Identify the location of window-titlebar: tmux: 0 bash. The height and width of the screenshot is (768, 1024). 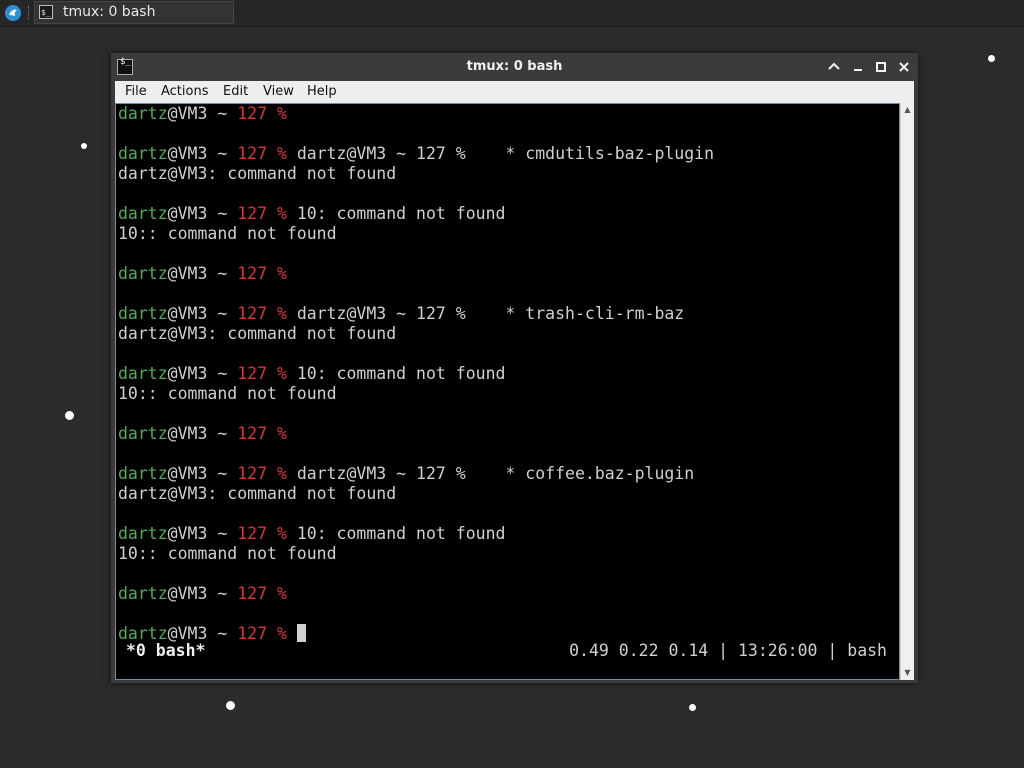
(514, 67).